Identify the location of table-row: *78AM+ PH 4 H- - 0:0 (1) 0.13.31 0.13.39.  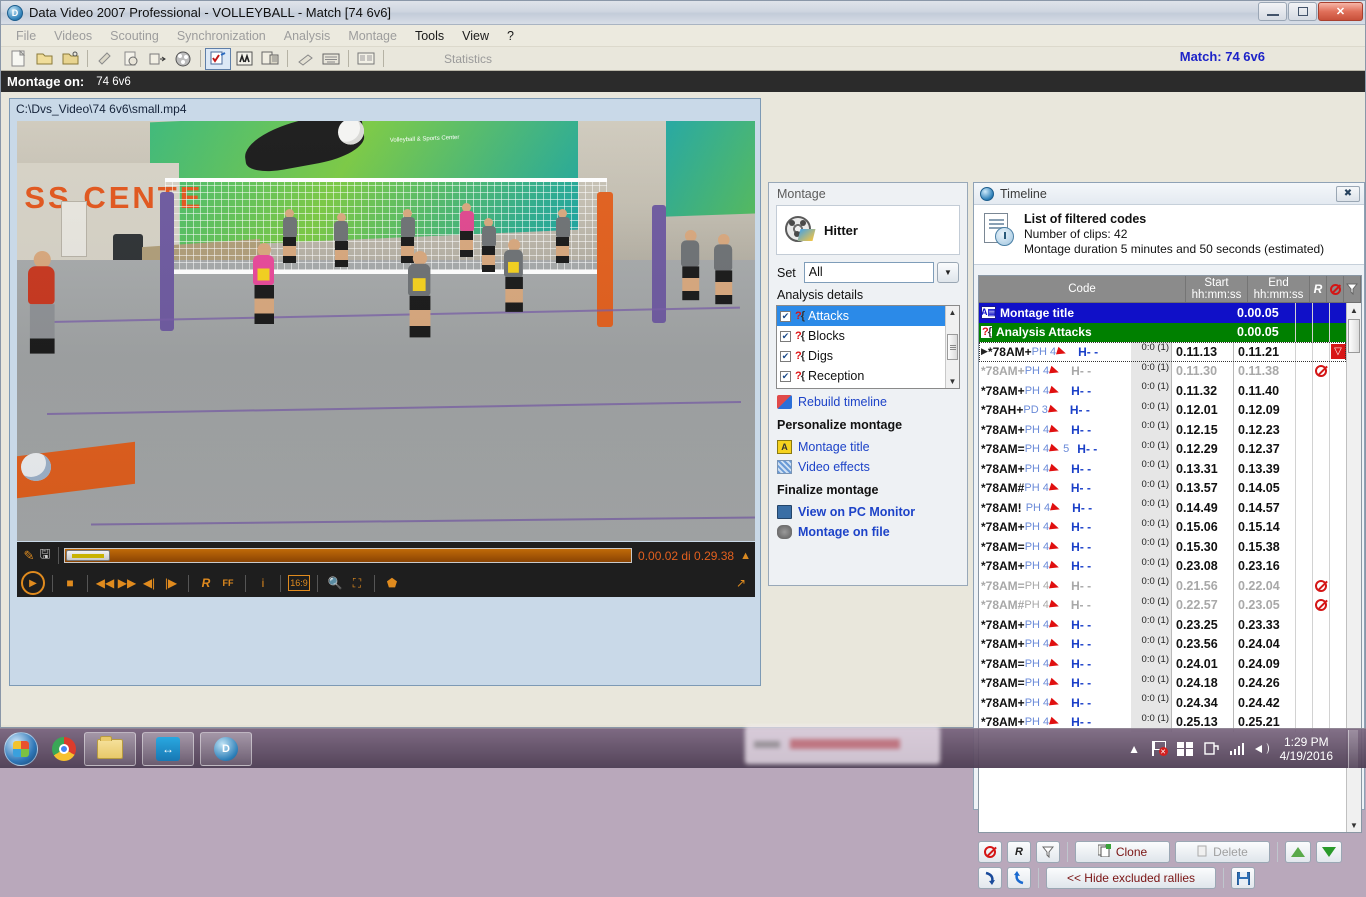
(1162, 469).